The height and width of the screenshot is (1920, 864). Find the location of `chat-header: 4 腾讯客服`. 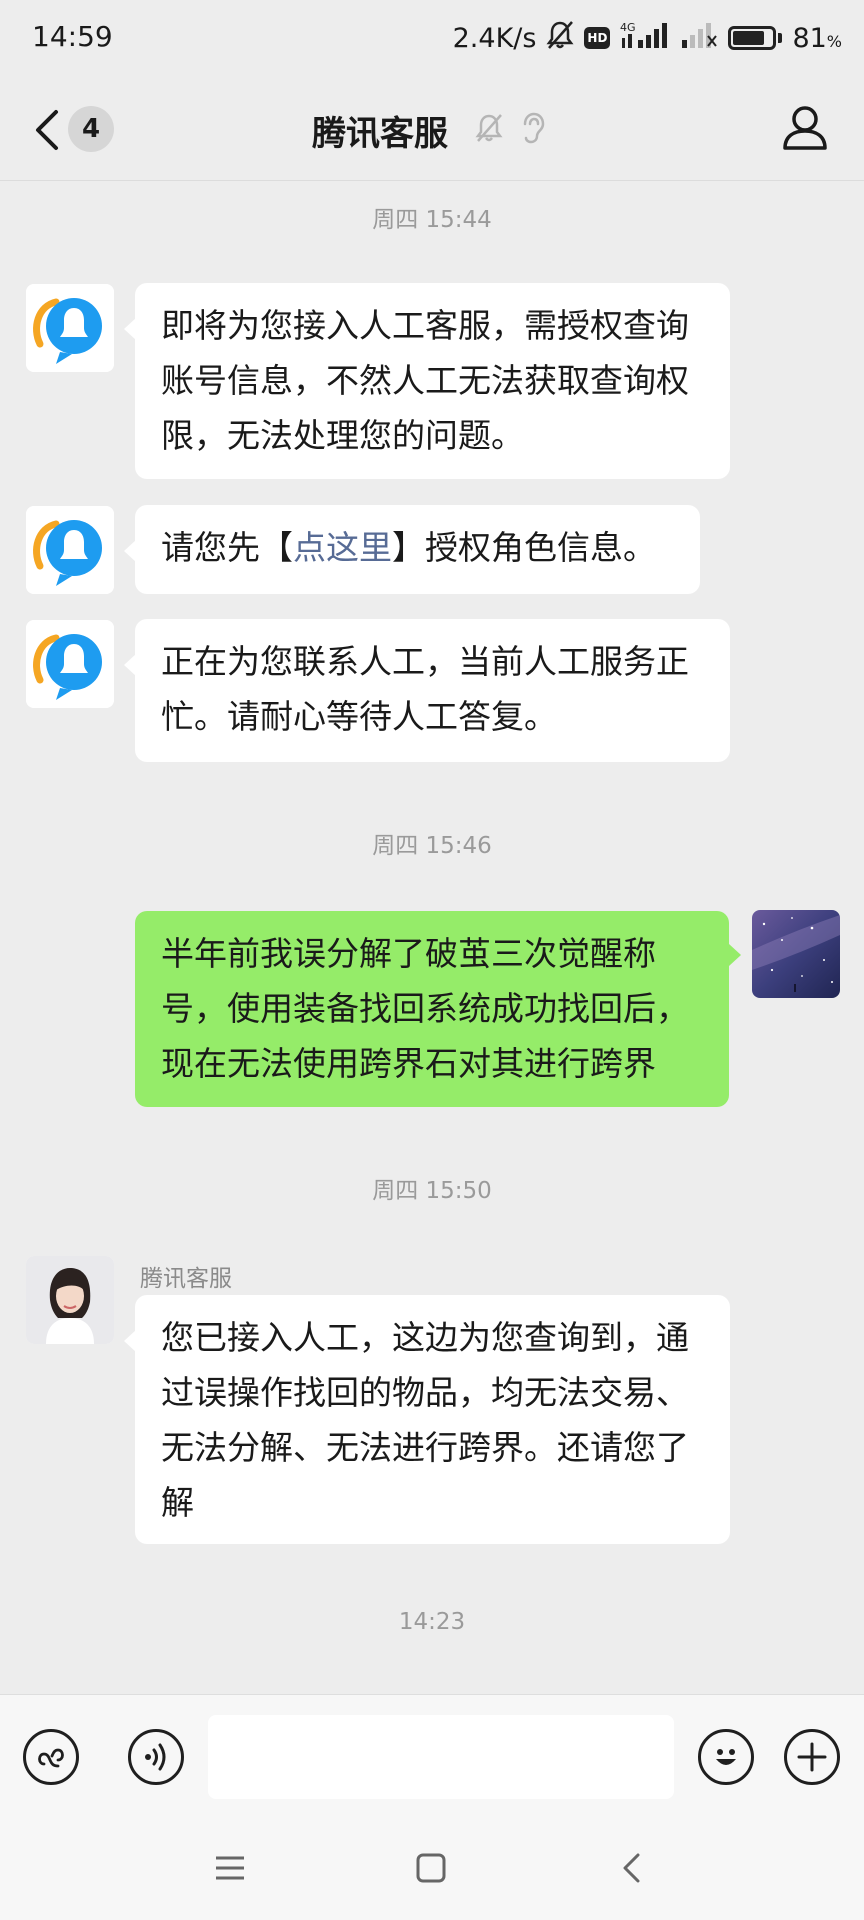

chat-header: 4 腾讯客服 is located at coordinates (432, 128).